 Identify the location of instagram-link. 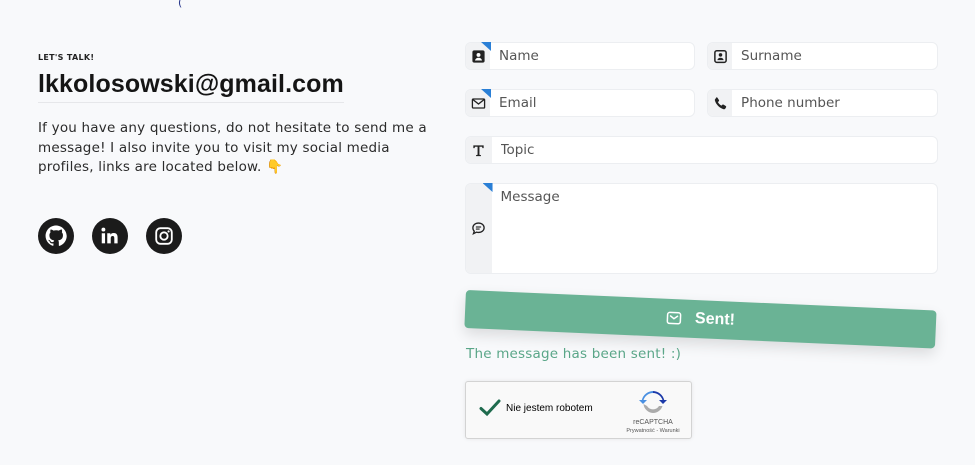
(164, 236).